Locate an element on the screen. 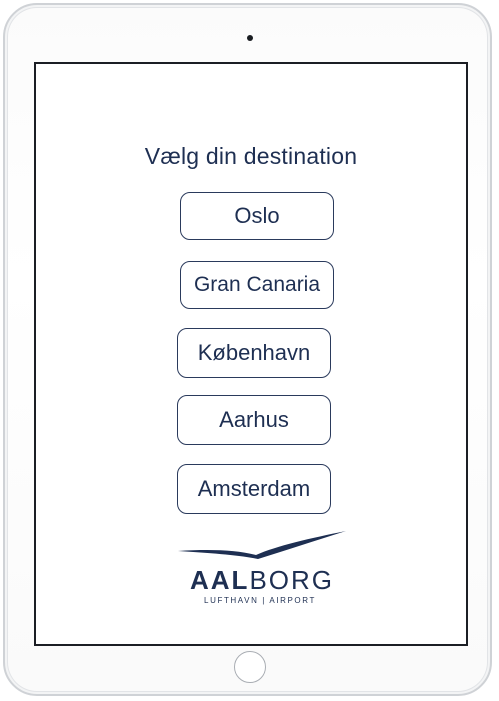 The image size is (499, 701). page-title: Vælg din destination is located at coordinates (251, 156).